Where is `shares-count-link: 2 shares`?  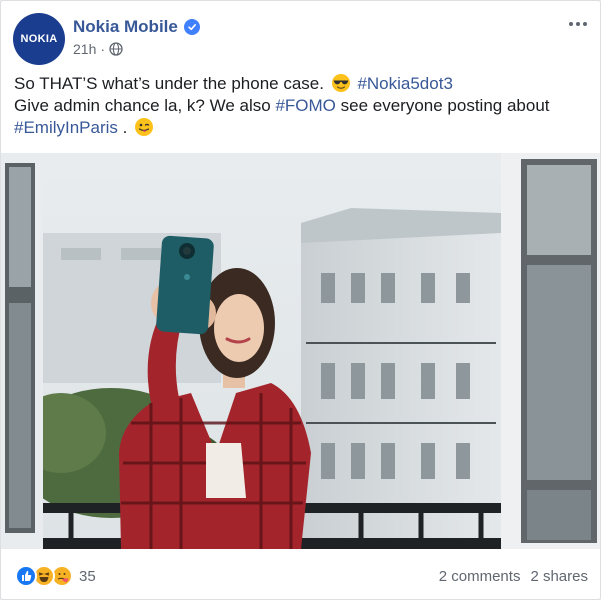 shares-count-link: 2 shares is located at coordinates (559, 576).